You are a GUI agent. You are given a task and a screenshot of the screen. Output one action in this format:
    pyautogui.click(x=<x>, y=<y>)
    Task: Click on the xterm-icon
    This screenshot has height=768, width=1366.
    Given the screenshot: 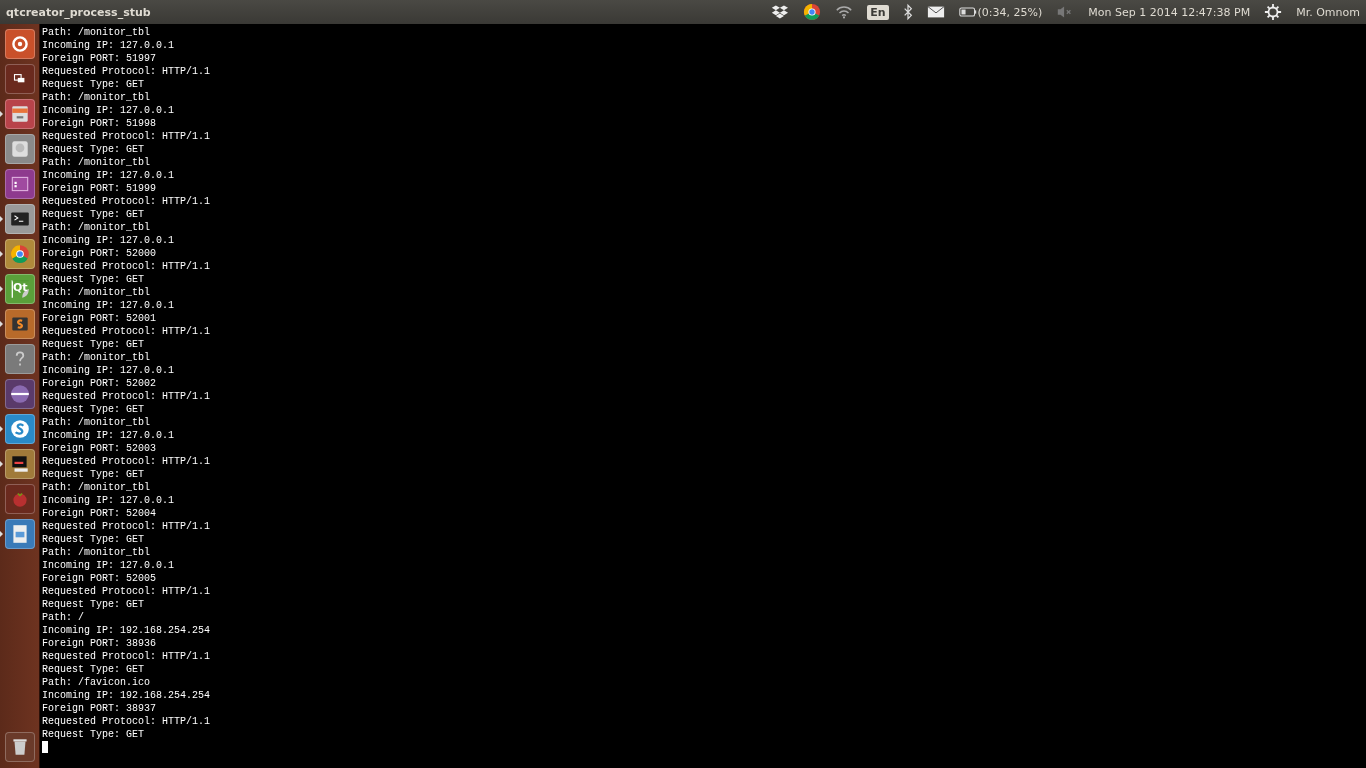 What is the action you would take?
    pyautogui.click(x=20, y=464)
    